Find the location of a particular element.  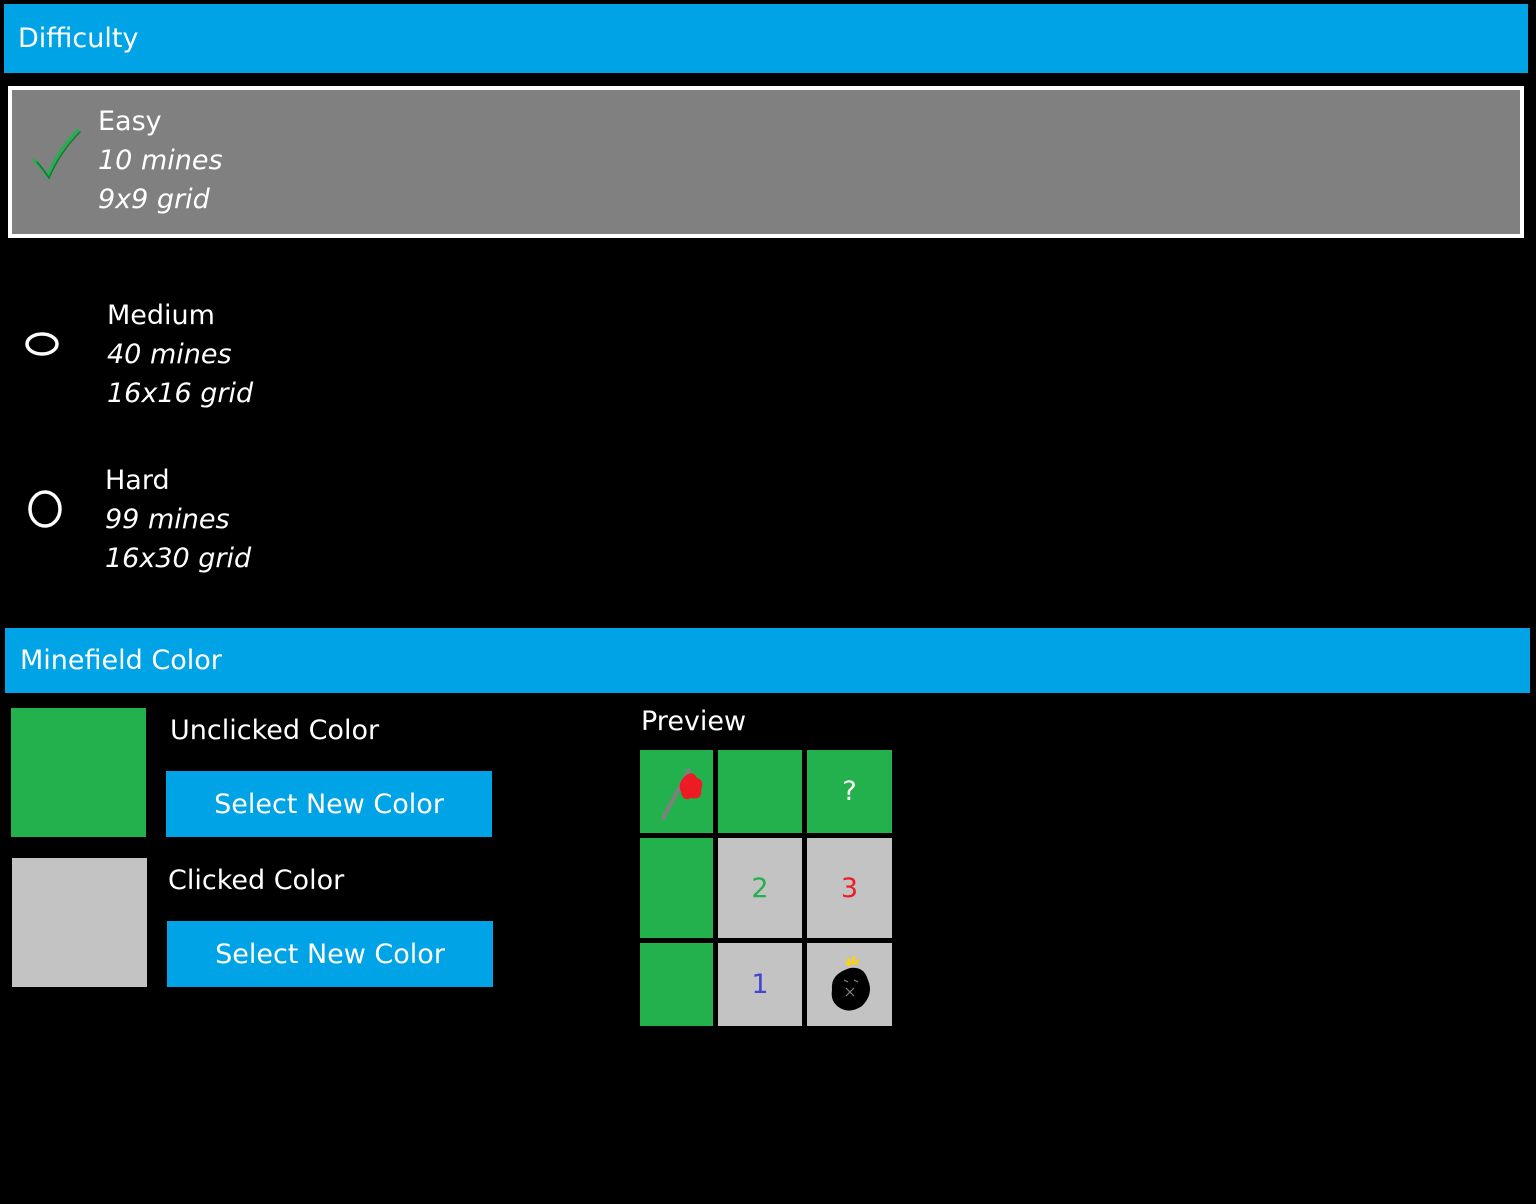

preview-cell-question: ? is located at coordinates (849, 791).